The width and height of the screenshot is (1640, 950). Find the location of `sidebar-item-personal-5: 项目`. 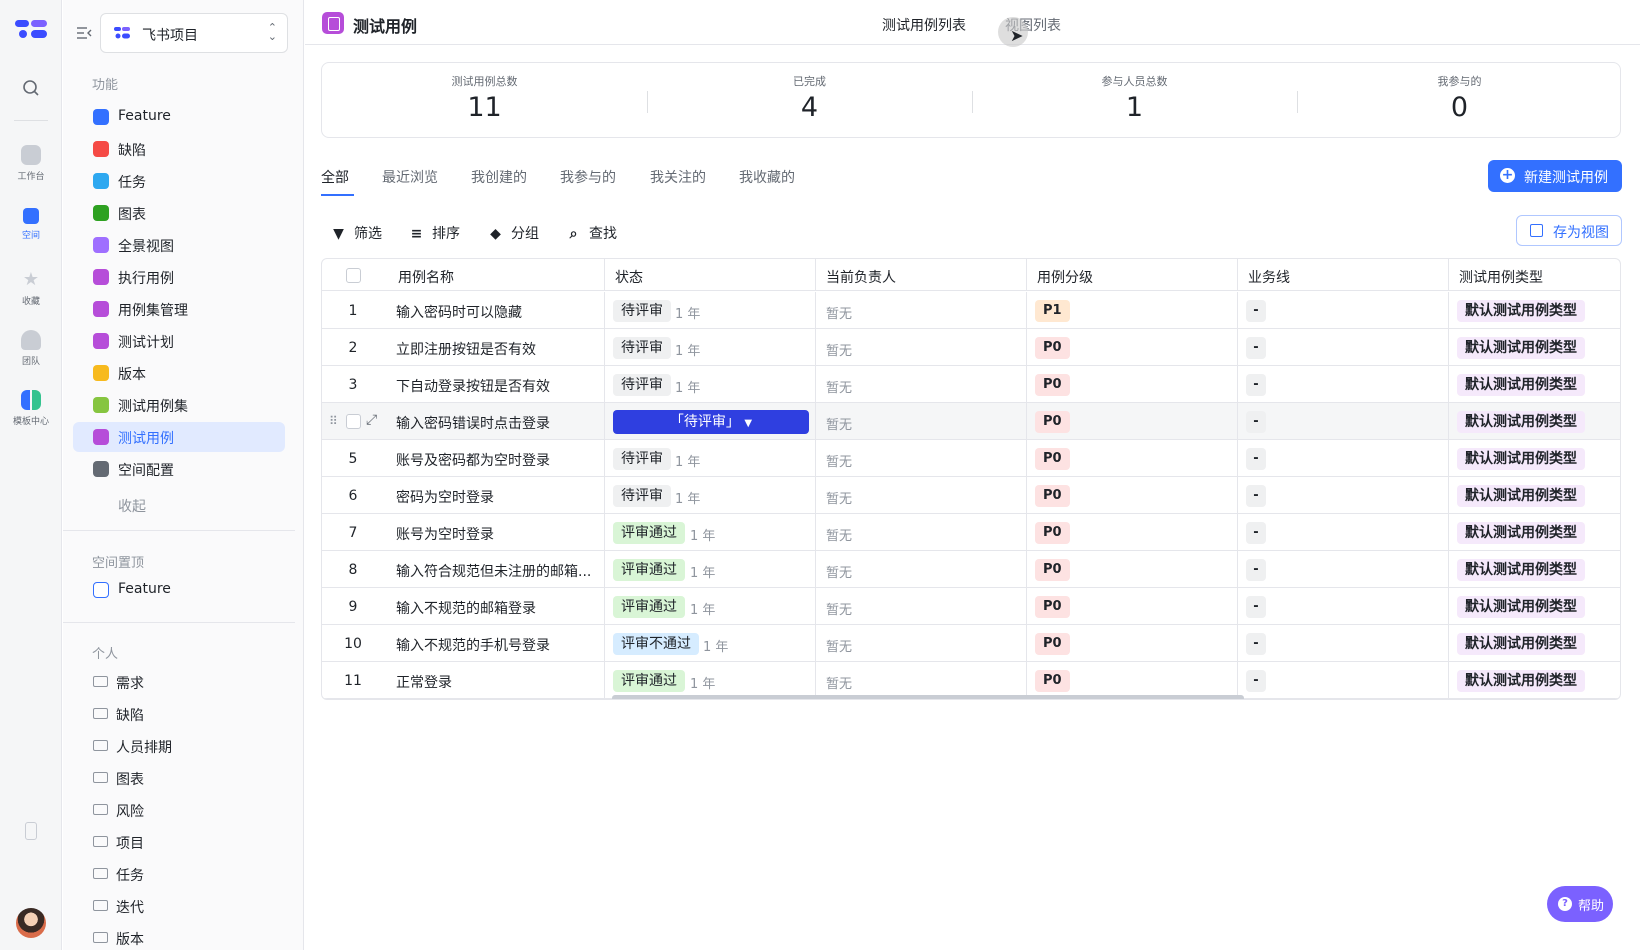

sidebar-item-personal-5: 项目 is located at coordinates (179, 842).